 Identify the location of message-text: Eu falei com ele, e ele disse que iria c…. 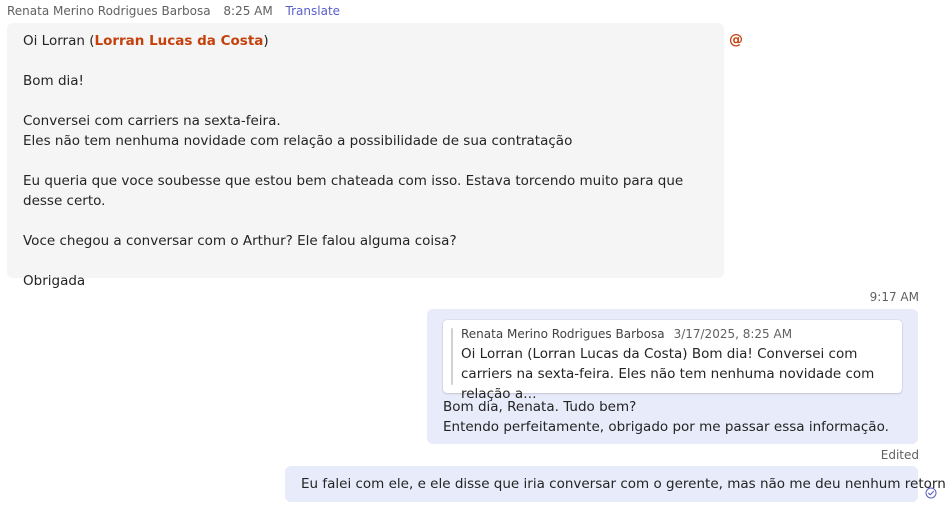
(623, 484).